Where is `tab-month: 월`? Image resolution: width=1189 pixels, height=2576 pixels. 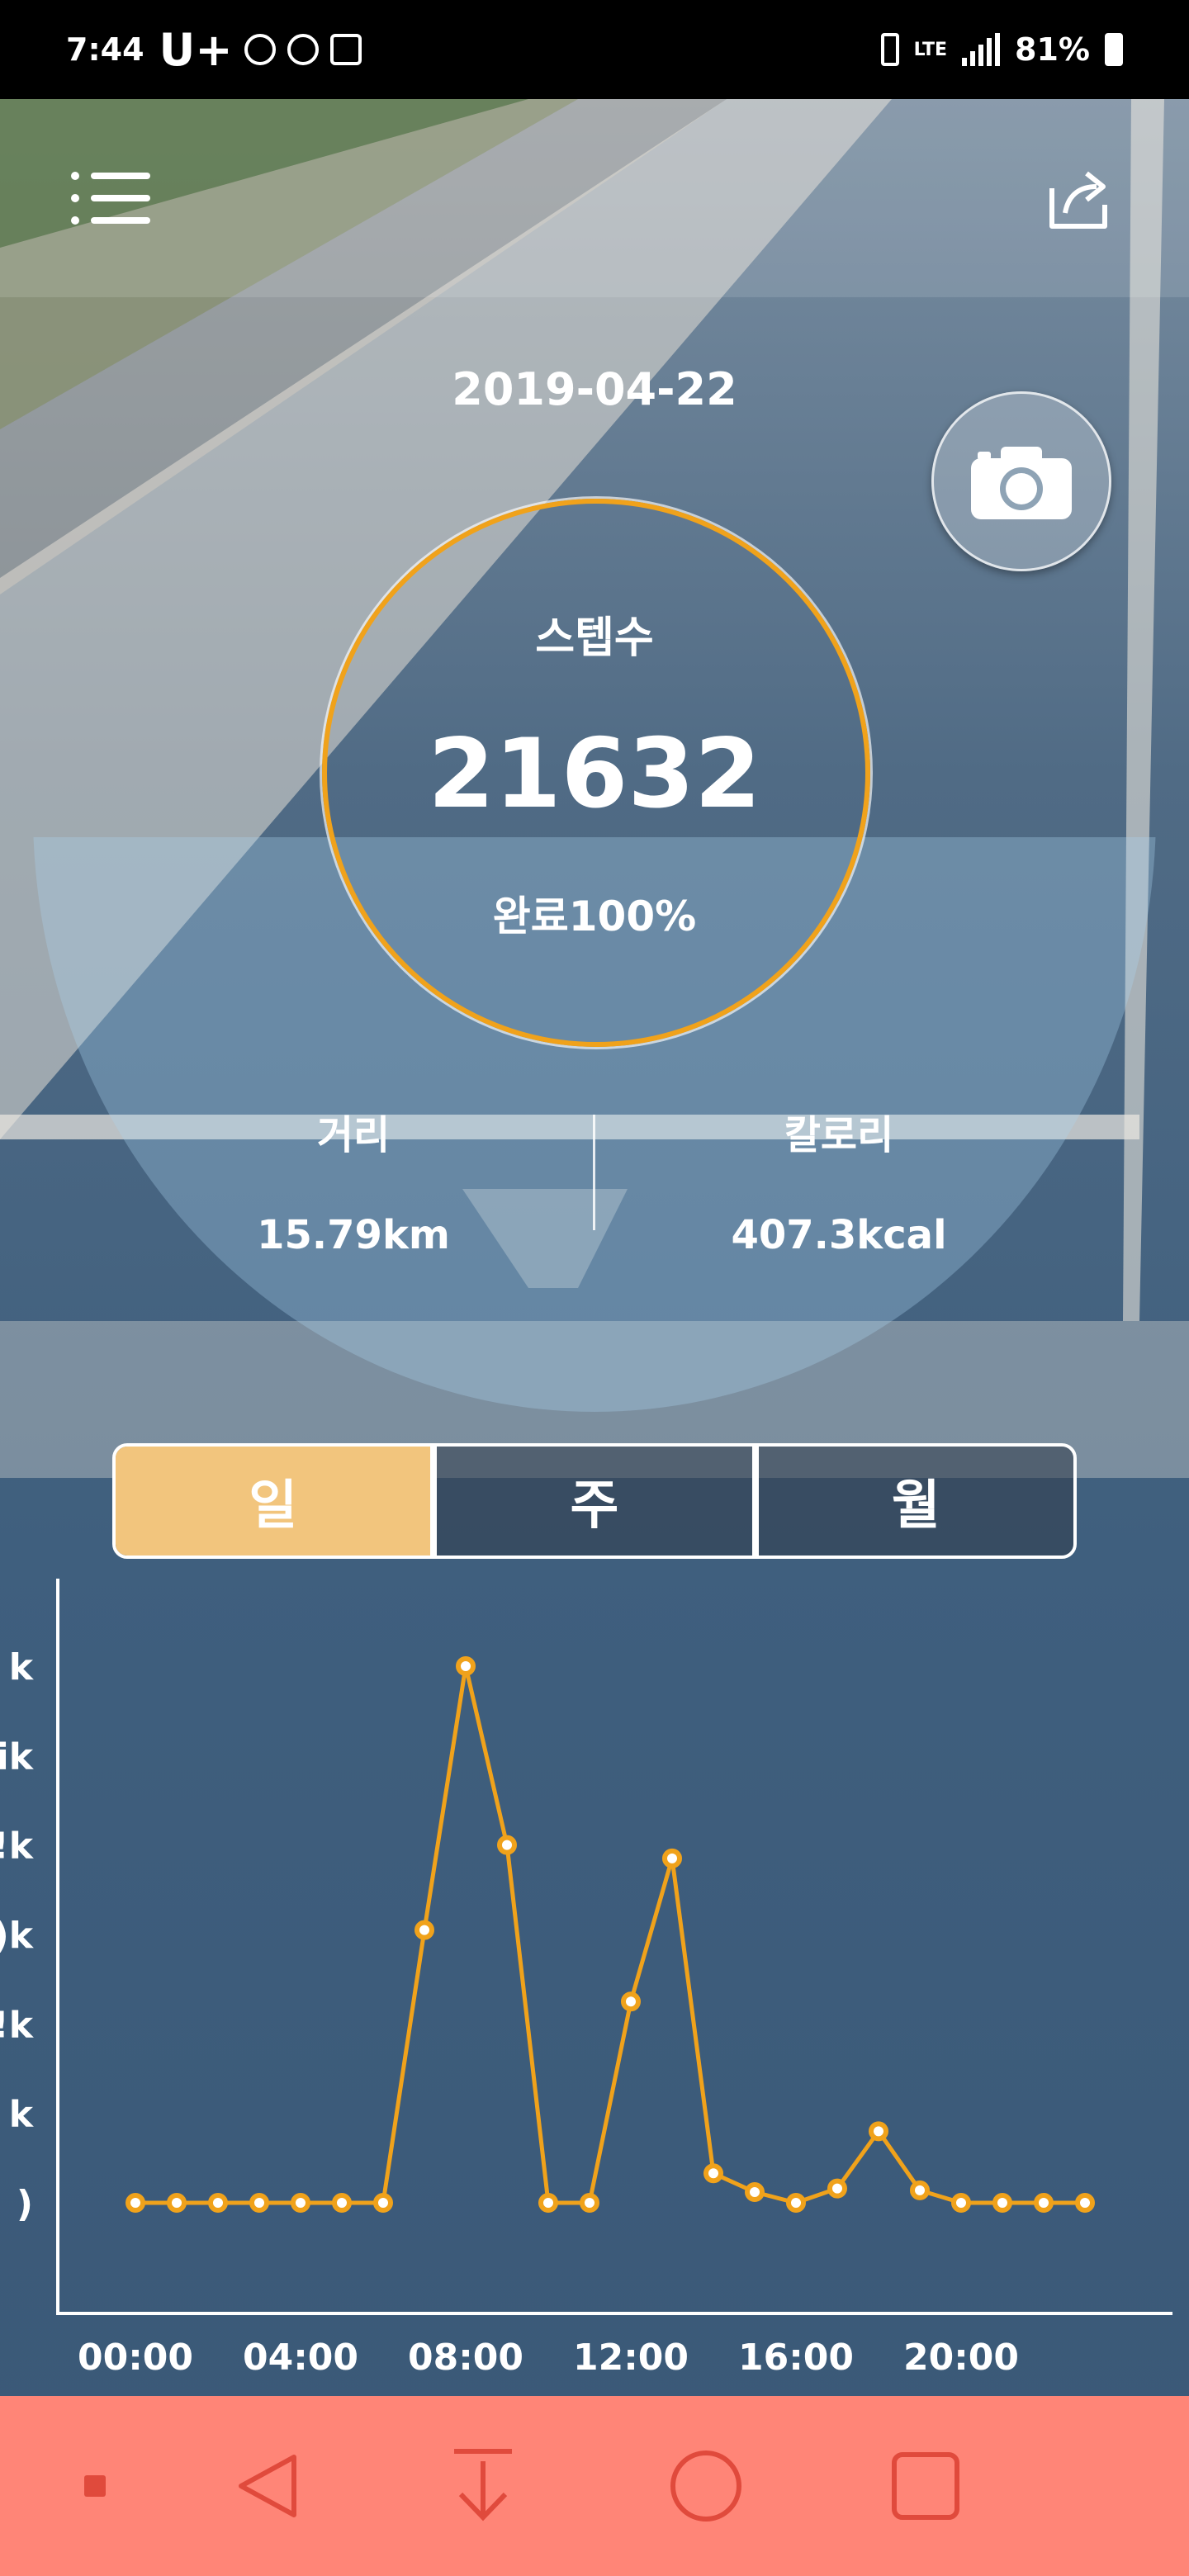 tab-month: 월 is located at coordinates (912, 1501).